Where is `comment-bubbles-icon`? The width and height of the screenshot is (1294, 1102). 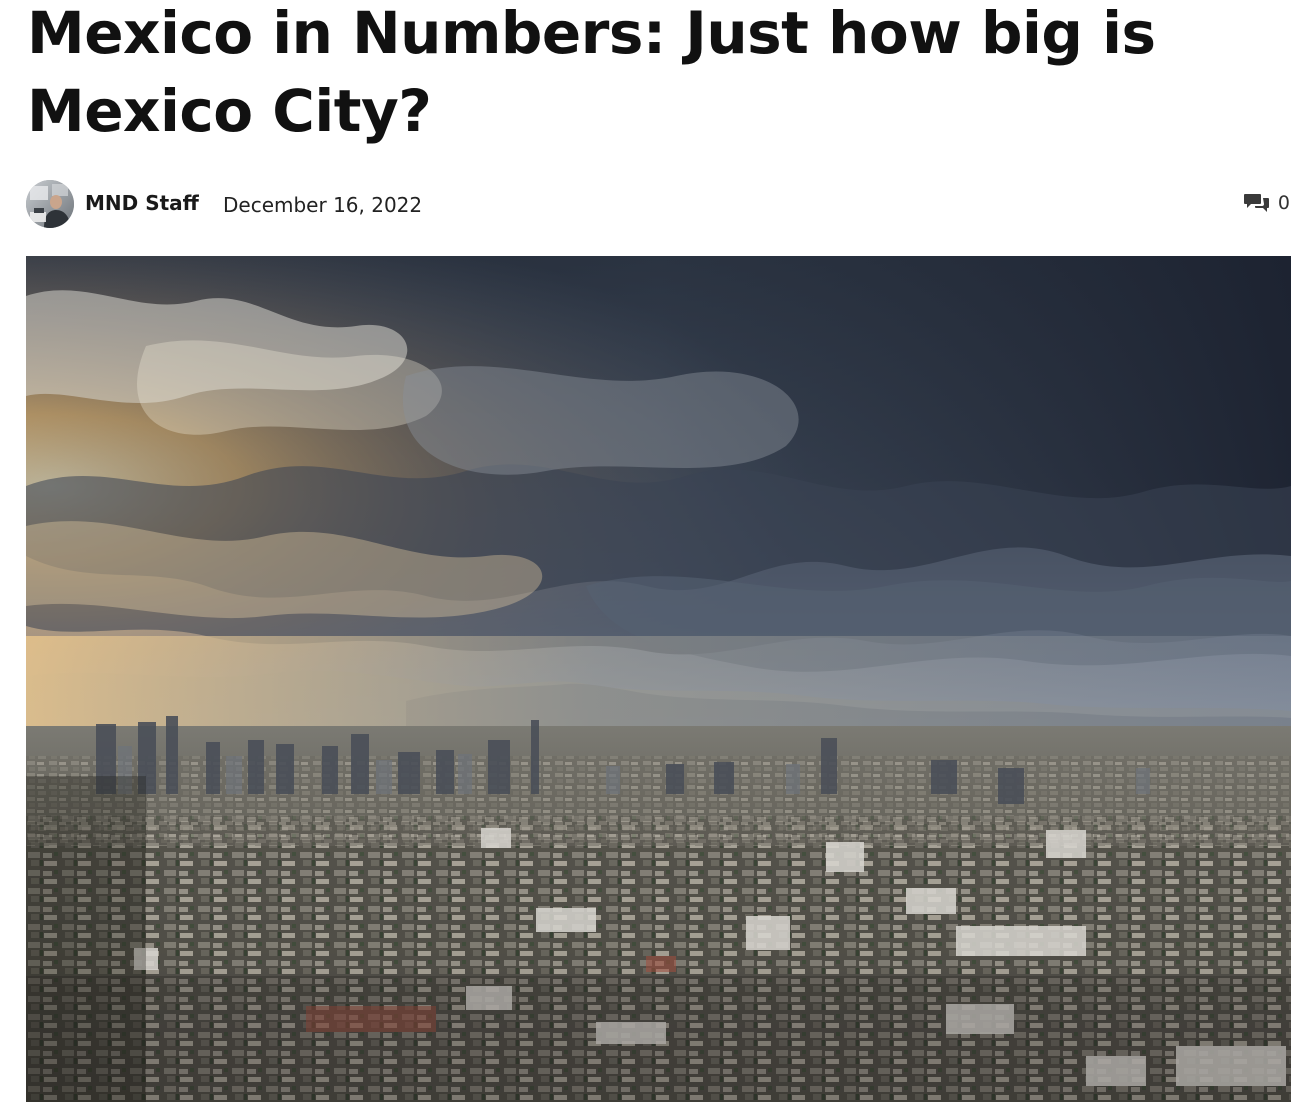
comment-bubbles-icon is located at coordinates (1256, 203).